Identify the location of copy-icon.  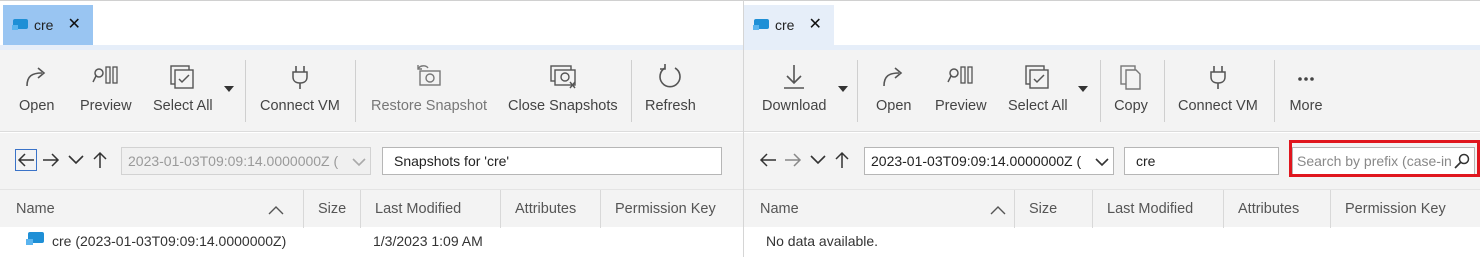
(1131, 77).